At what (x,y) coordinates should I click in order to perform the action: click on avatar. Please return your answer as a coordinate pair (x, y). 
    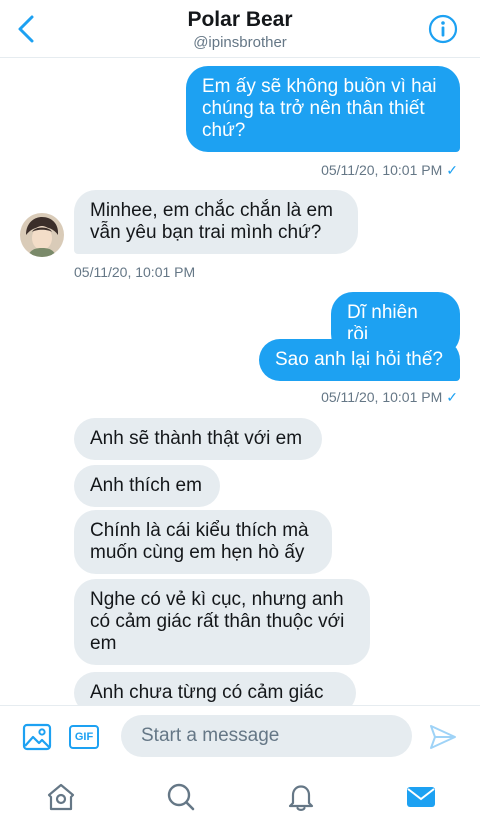
    Looking at the image, I should click on (42, 235).